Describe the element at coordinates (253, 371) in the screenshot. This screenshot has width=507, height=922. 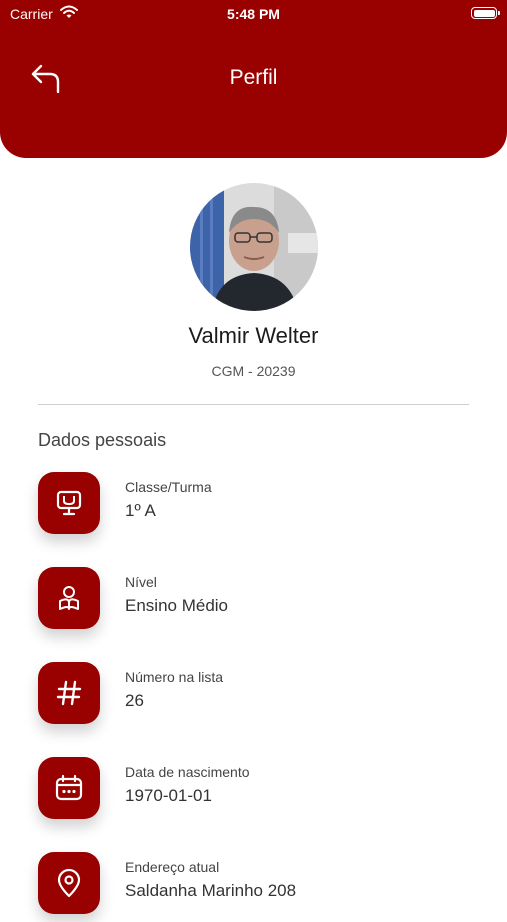
I see `profile-id: CGM - 20239` at that location.